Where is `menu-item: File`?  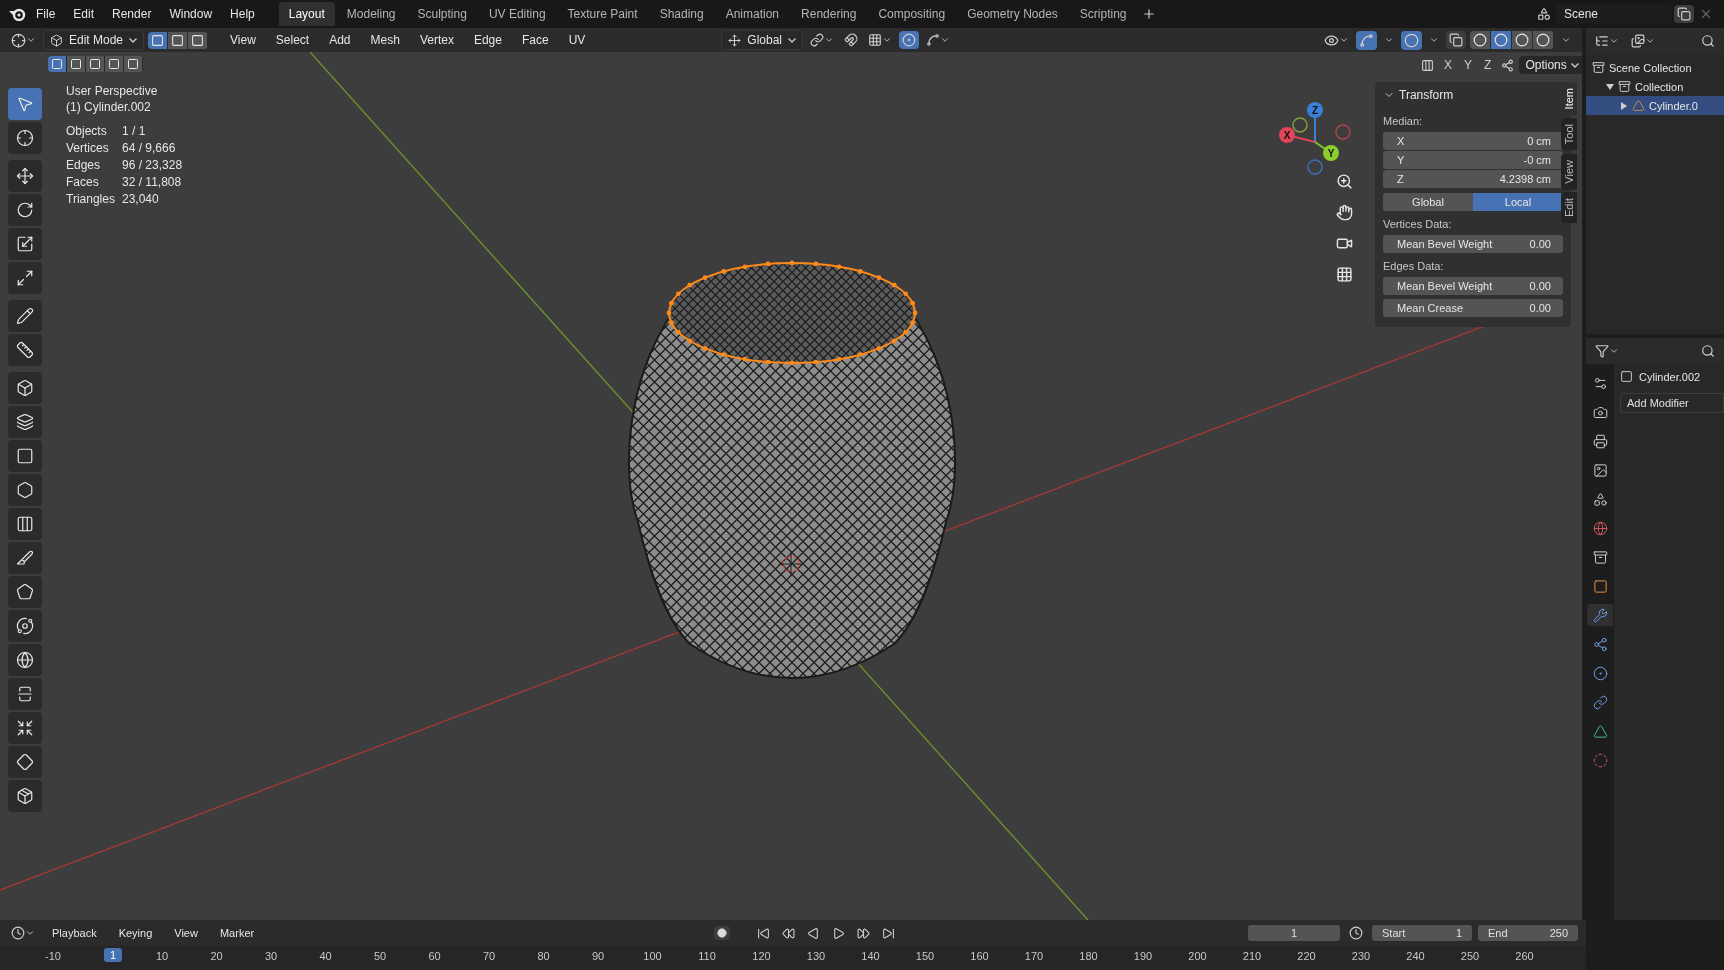 menu-item: File is located at coordinates (46, 14).